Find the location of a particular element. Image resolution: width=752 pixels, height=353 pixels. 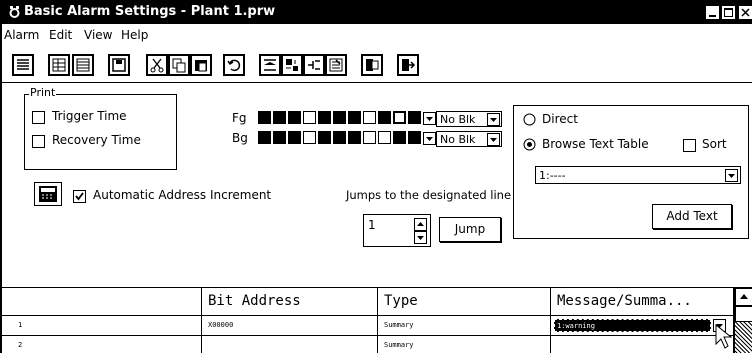

keypad-button is located at coordinates (48, 194).